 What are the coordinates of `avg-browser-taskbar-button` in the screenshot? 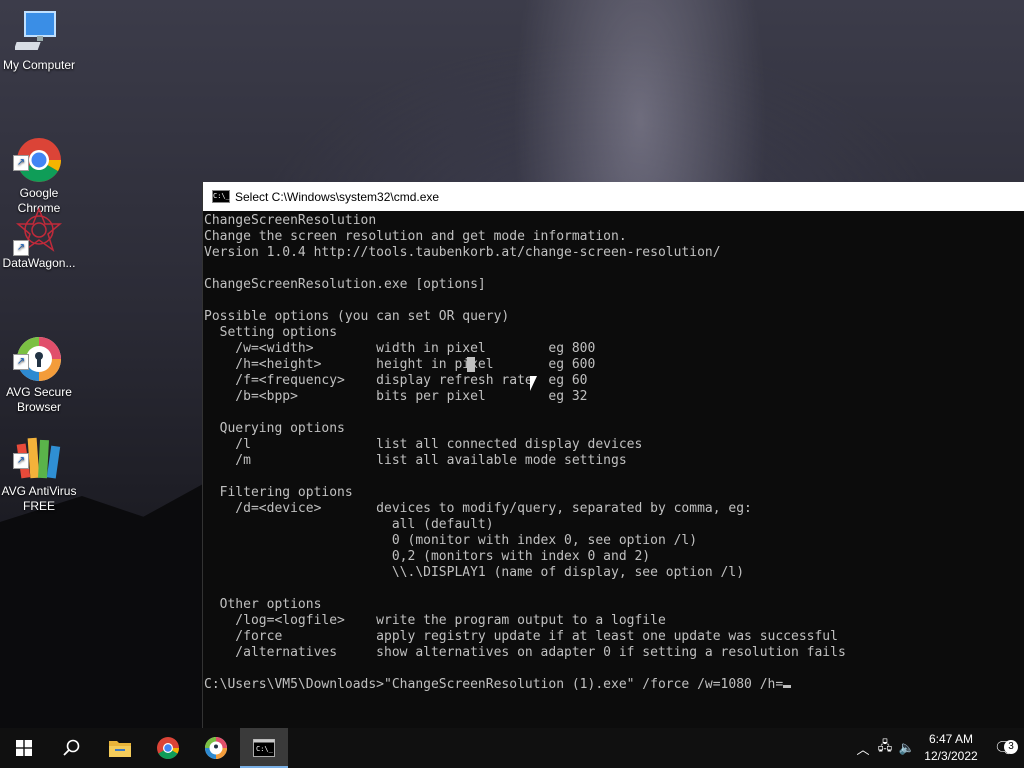 It's located at (216, 748).